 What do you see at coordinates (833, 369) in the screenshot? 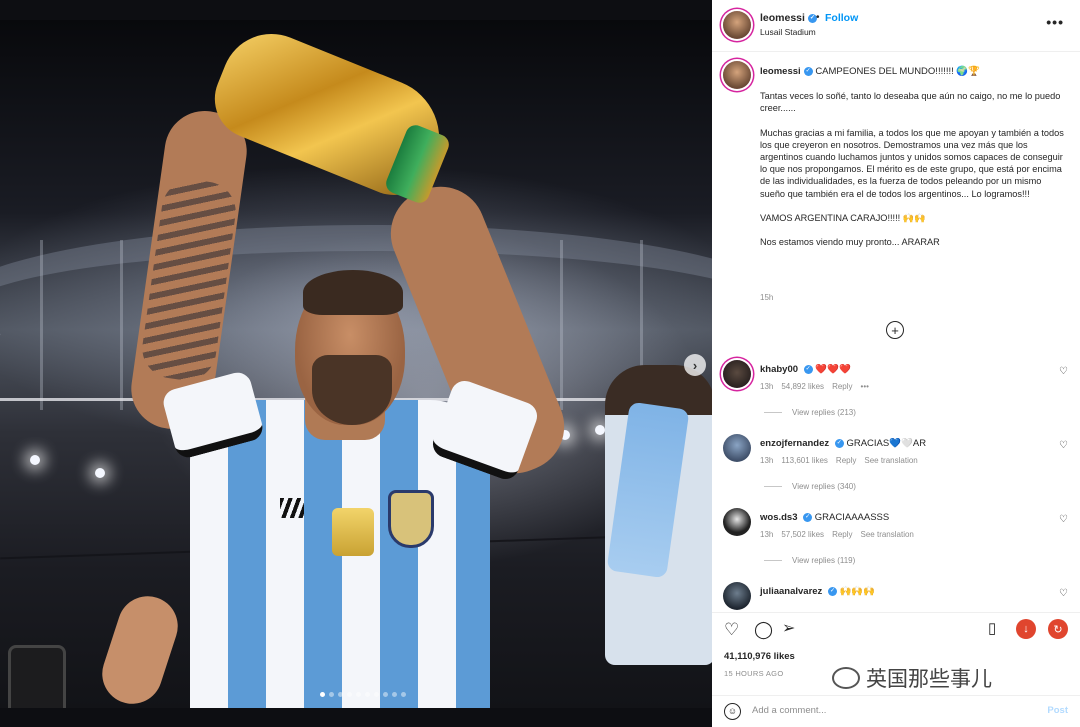
I see `comment-body: ❤️❤️❤️` at bounding box center [833, 369].